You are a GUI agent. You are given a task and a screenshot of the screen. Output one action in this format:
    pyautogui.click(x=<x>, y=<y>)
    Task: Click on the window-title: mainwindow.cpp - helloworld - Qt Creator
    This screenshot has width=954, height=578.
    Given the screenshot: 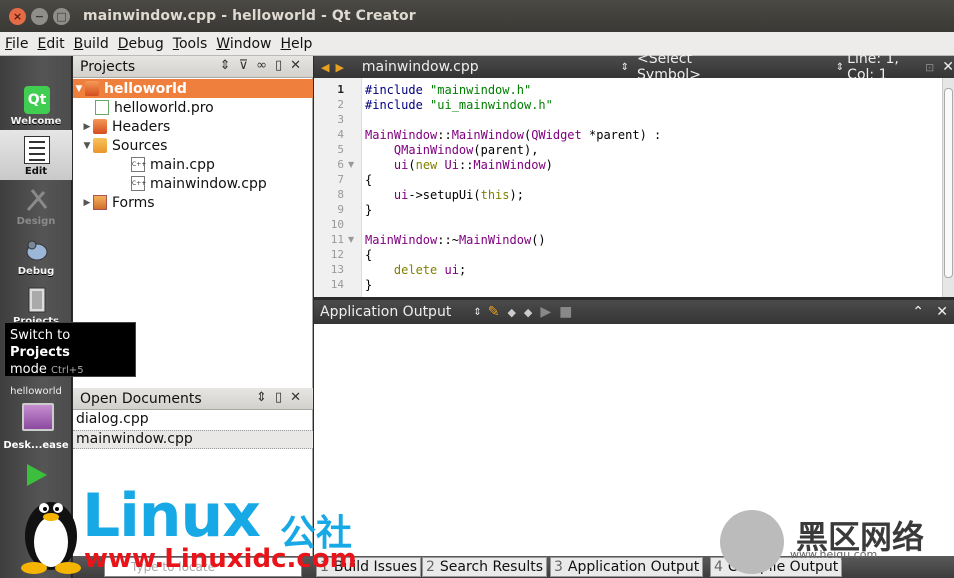 What is the action you would take?
    pyautogui.click(x=249, y=16)
    